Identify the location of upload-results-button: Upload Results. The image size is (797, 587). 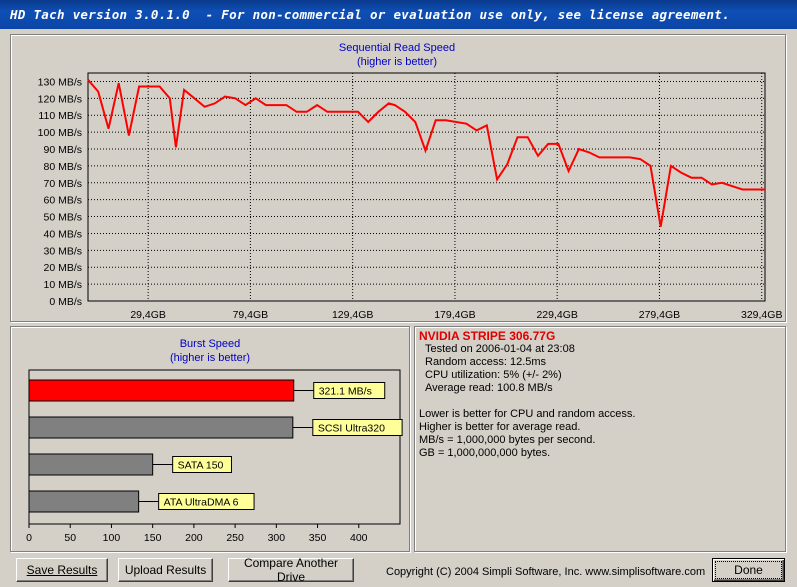
(165, 570).